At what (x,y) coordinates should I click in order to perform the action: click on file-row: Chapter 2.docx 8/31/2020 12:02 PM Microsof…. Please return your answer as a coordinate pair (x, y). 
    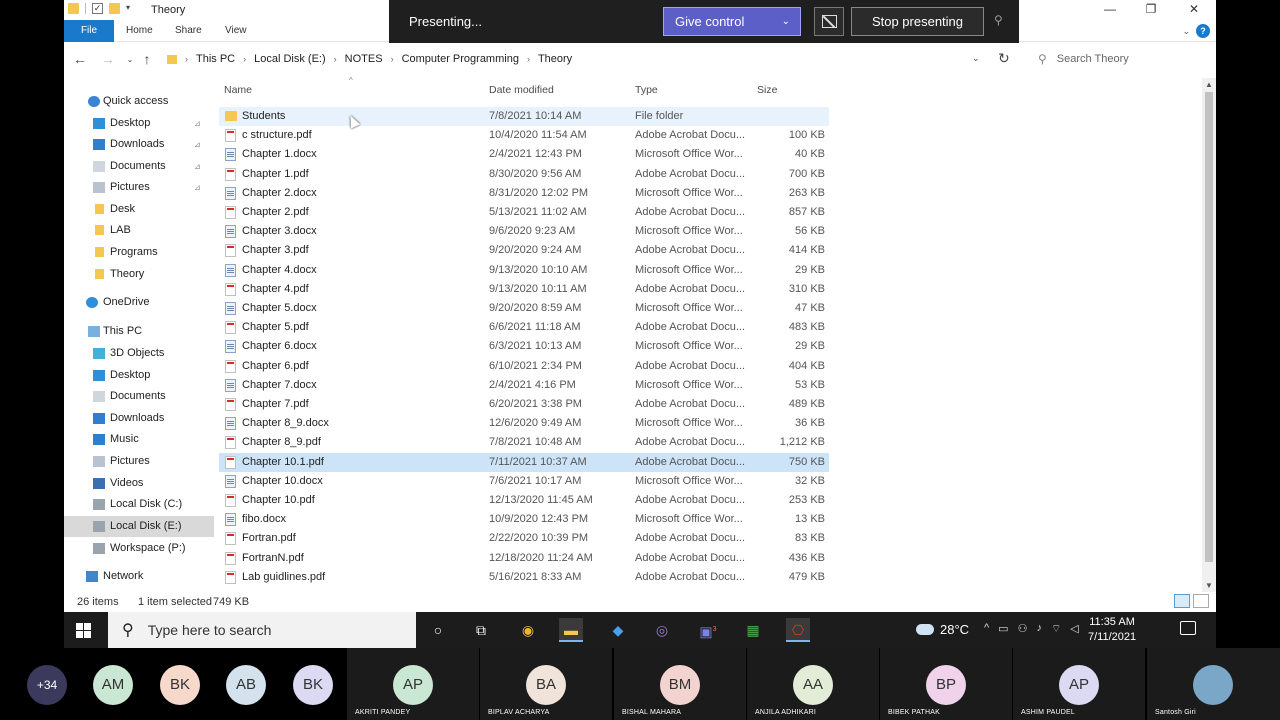
    Looking at the image, I should click on (524, 193).